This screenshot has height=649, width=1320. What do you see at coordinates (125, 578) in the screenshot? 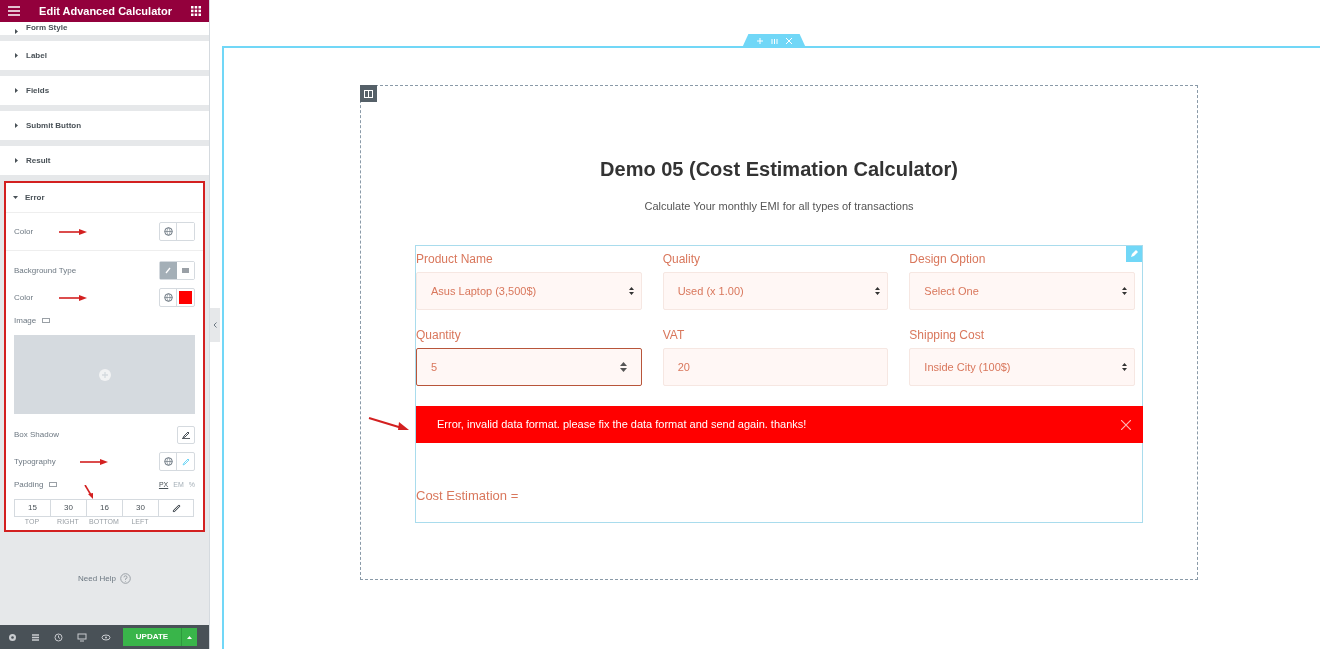
I see `help-icon` at bounding box center [125, 578].